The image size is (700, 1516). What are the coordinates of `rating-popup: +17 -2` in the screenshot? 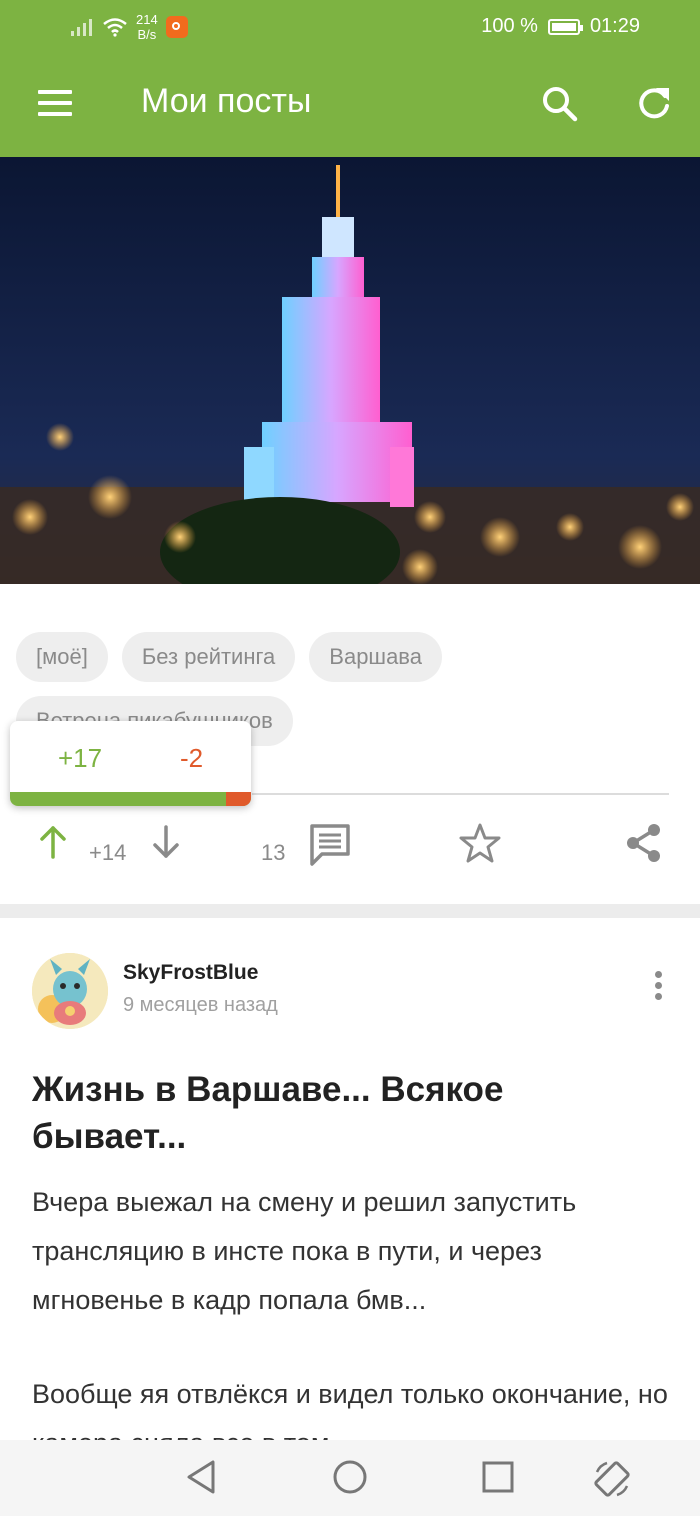 It's located at (130, 763).